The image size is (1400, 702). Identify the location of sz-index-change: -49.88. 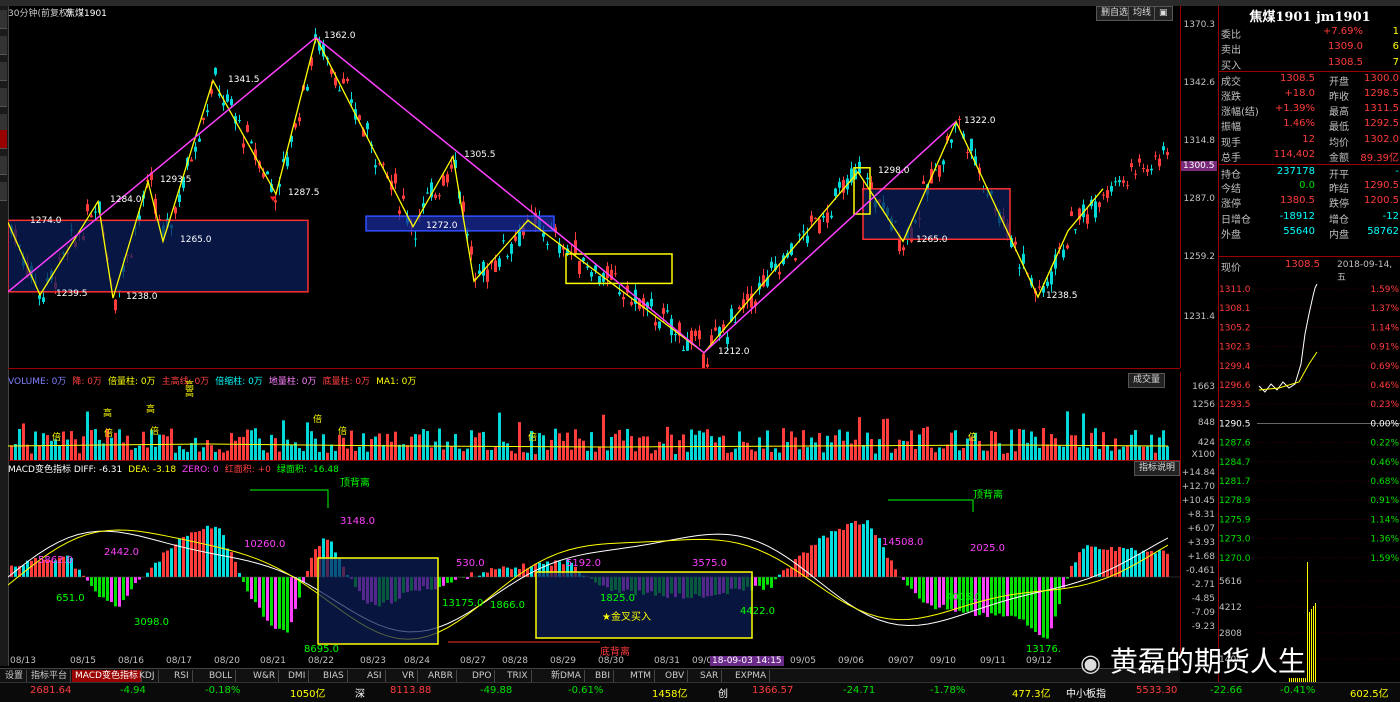
(496, 690).